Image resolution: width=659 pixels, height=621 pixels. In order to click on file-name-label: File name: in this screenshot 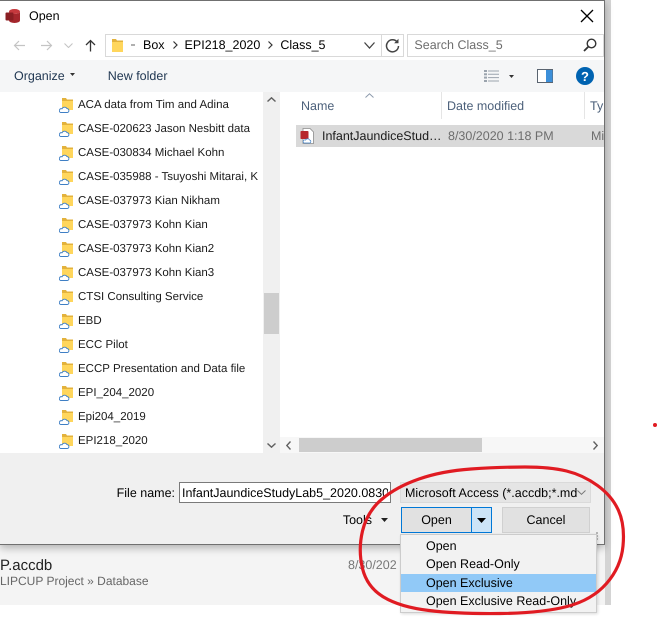, I will do `click(145, 493)`.